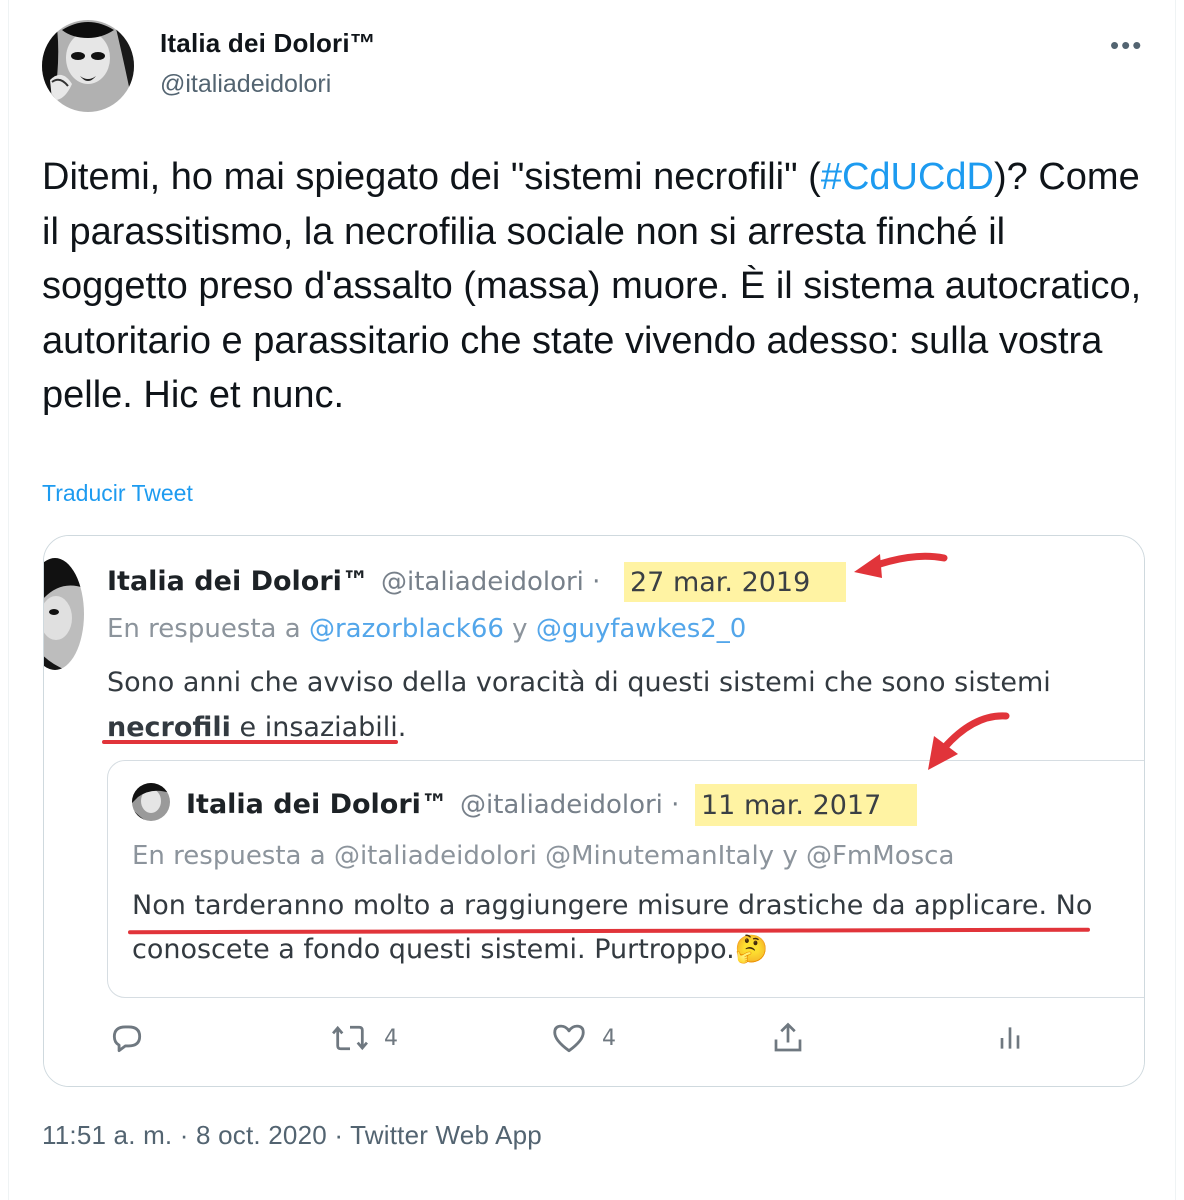  I want to click on screenshot-like: 4, so click(583, 1038).